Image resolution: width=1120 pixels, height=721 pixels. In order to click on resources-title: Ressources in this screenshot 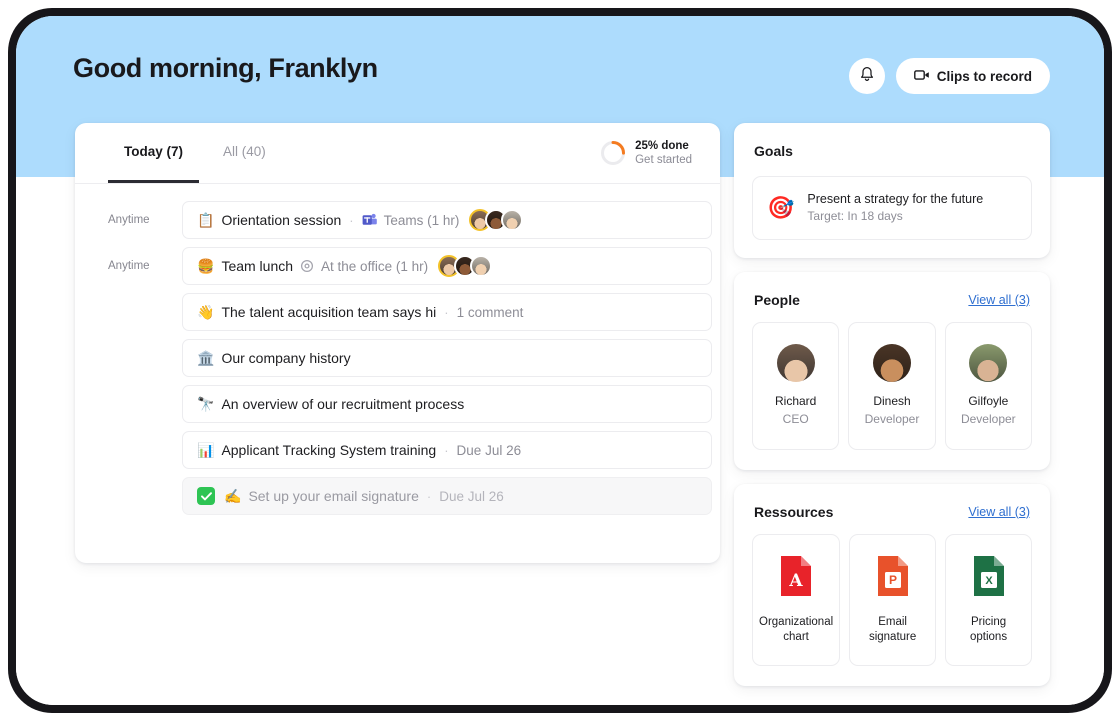, I will do `click(794, 511)`.